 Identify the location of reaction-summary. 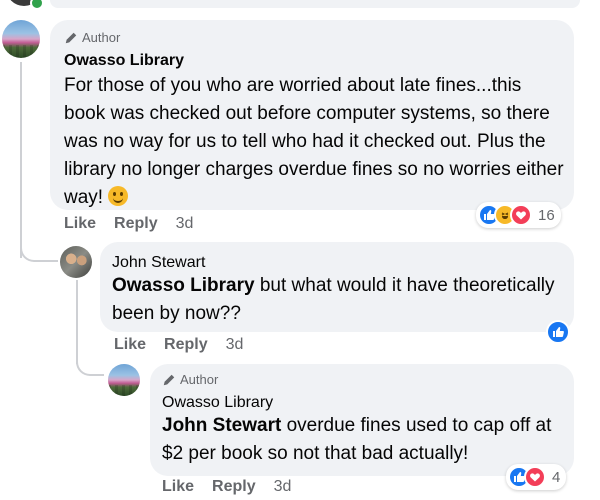
(558, 332).